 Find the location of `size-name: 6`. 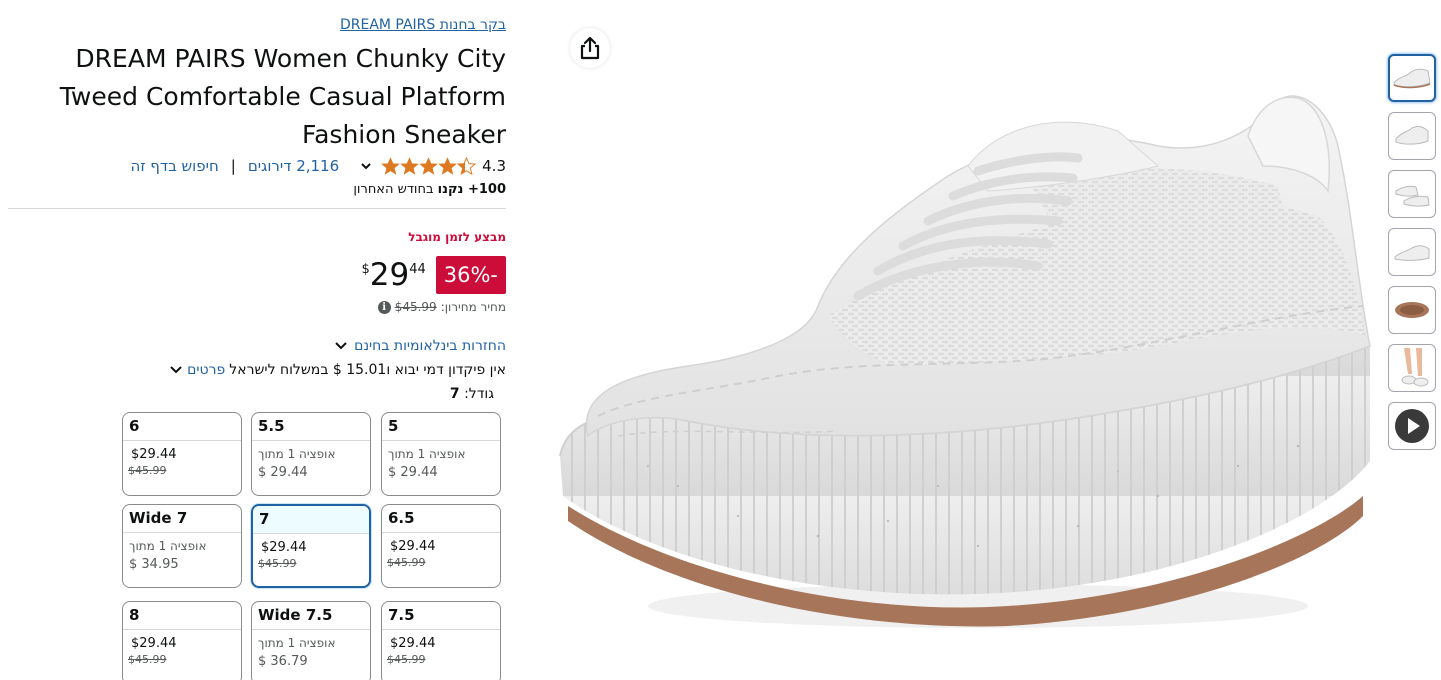

size-name: 6 is located at coordinates (182, 427).